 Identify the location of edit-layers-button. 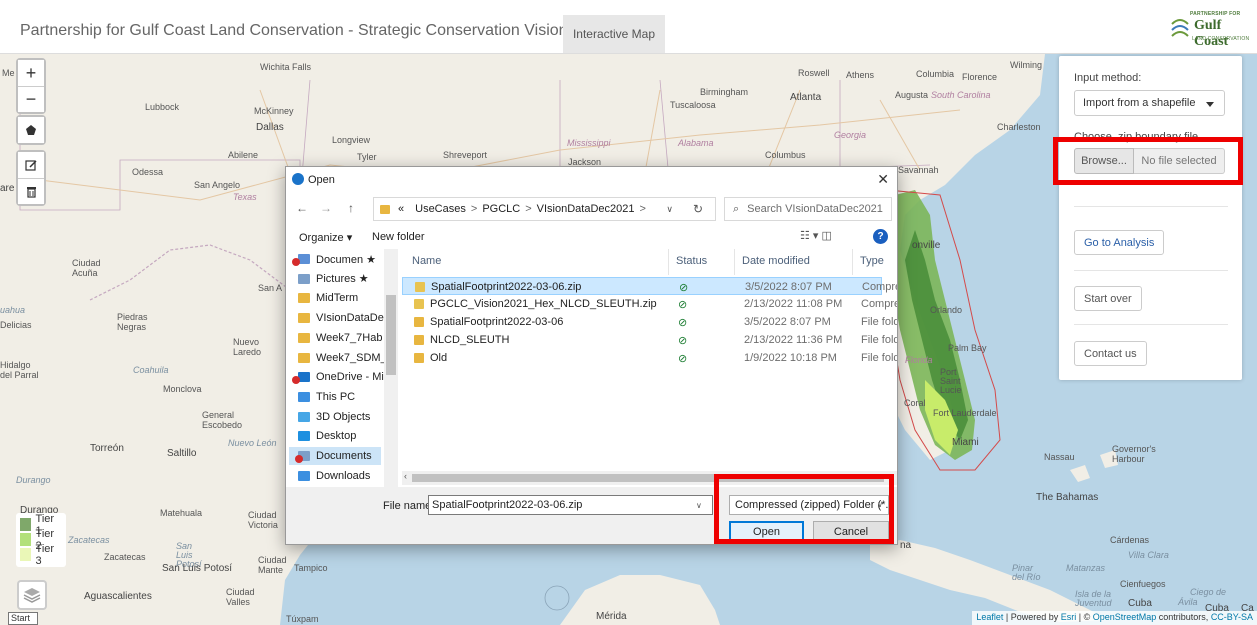
(31, 165).